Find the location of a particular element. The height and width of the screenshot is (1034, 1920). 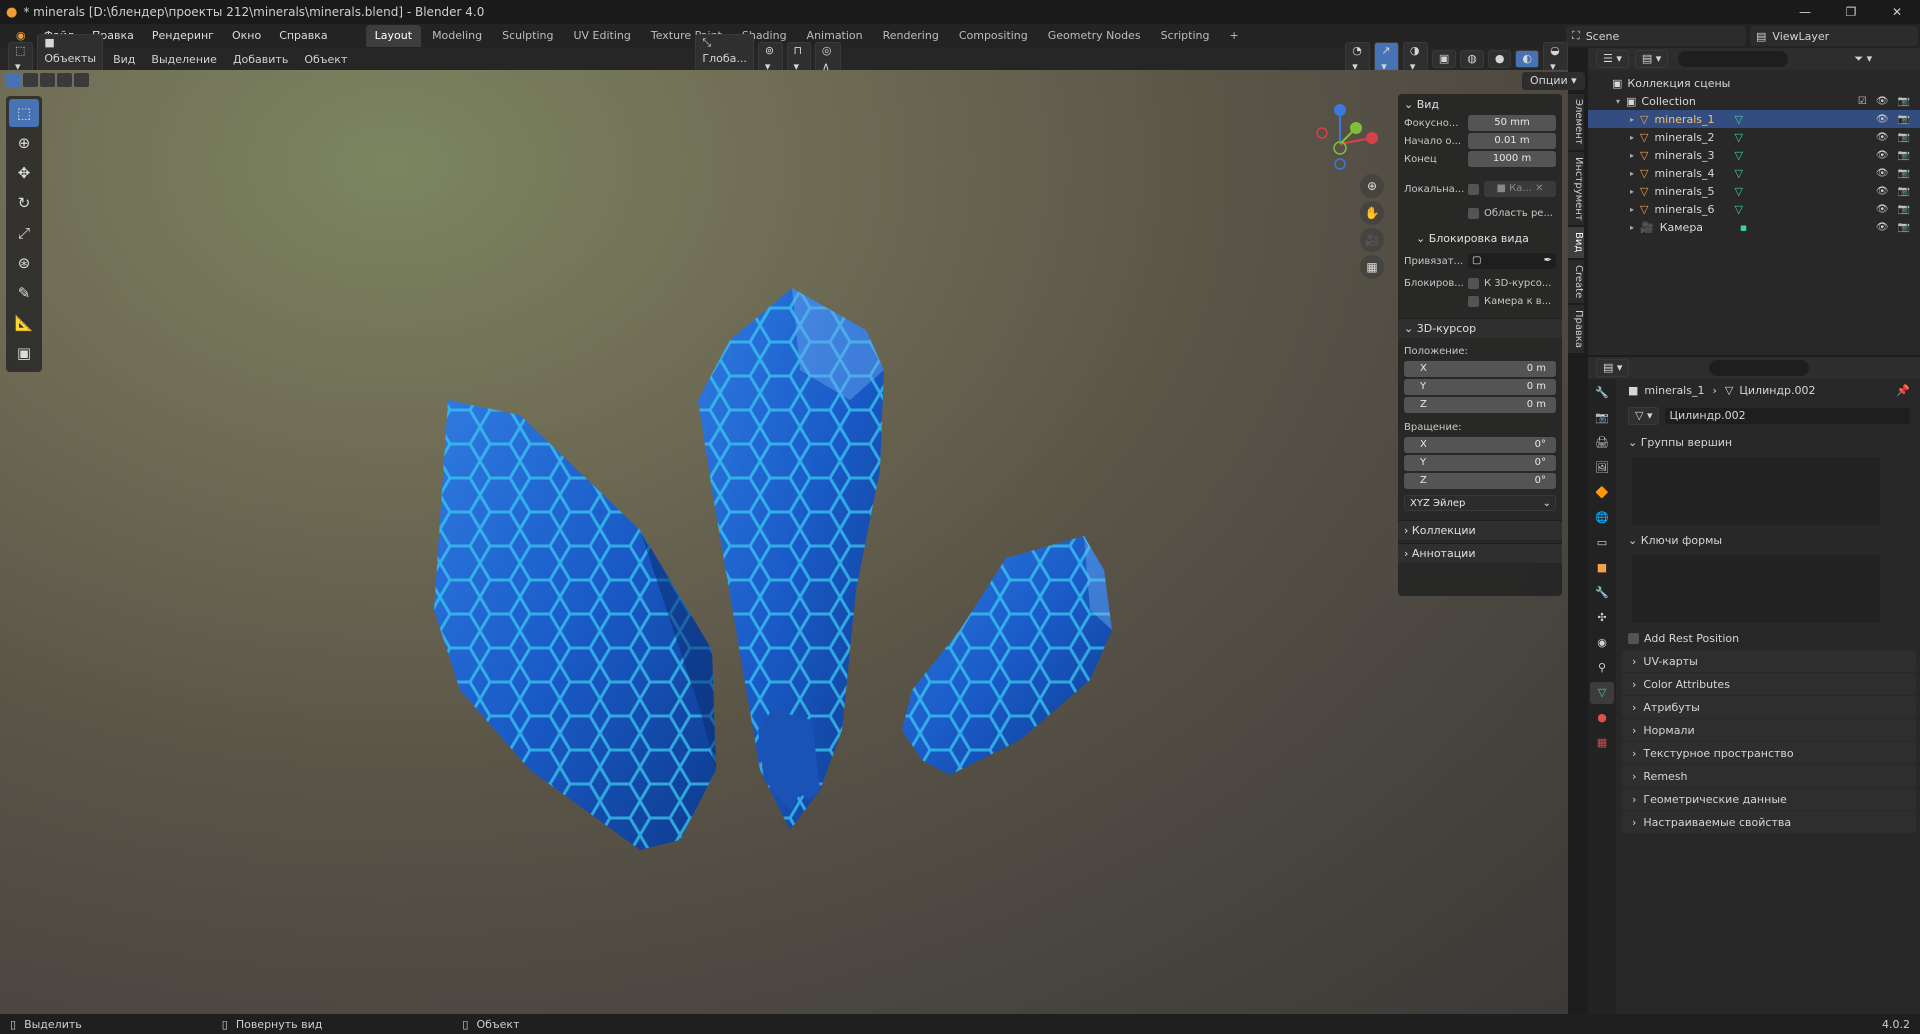

cursor-rot-z-field: Z 0° is located at coordinates (1480, 481).